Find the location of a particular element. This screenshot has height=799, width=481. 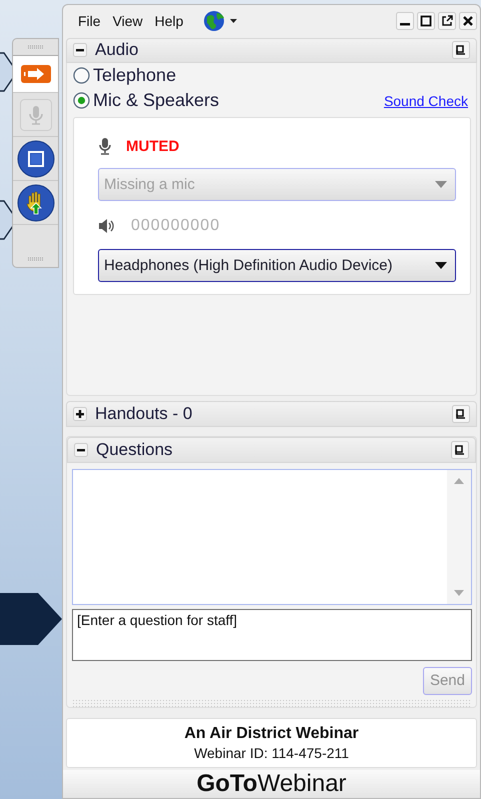

webinar-title: An Air District Webinar is located at coordinates (271, 733).